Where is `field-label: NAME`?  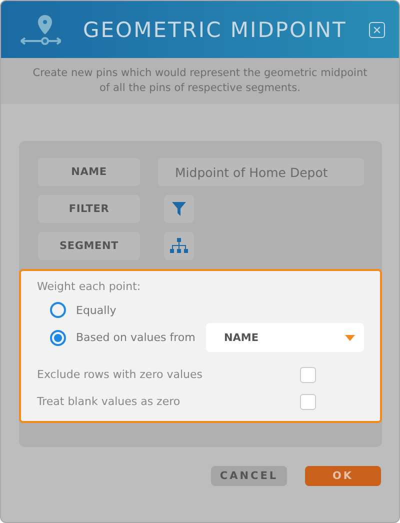
field-label: NAME is located at coordinates (89, 172).